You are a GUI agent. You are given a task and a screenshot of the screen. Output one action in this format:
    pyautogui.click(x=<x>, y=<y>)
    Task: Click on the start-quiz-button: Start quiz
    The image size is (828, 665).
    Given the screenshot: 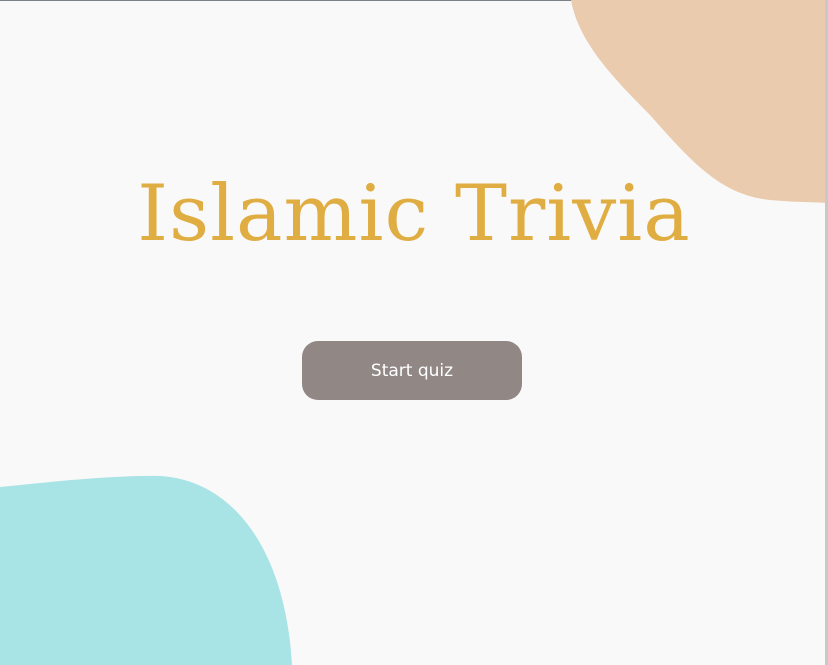 What is the action you would take?
    pyautogui.click(x=412, y=370)
    